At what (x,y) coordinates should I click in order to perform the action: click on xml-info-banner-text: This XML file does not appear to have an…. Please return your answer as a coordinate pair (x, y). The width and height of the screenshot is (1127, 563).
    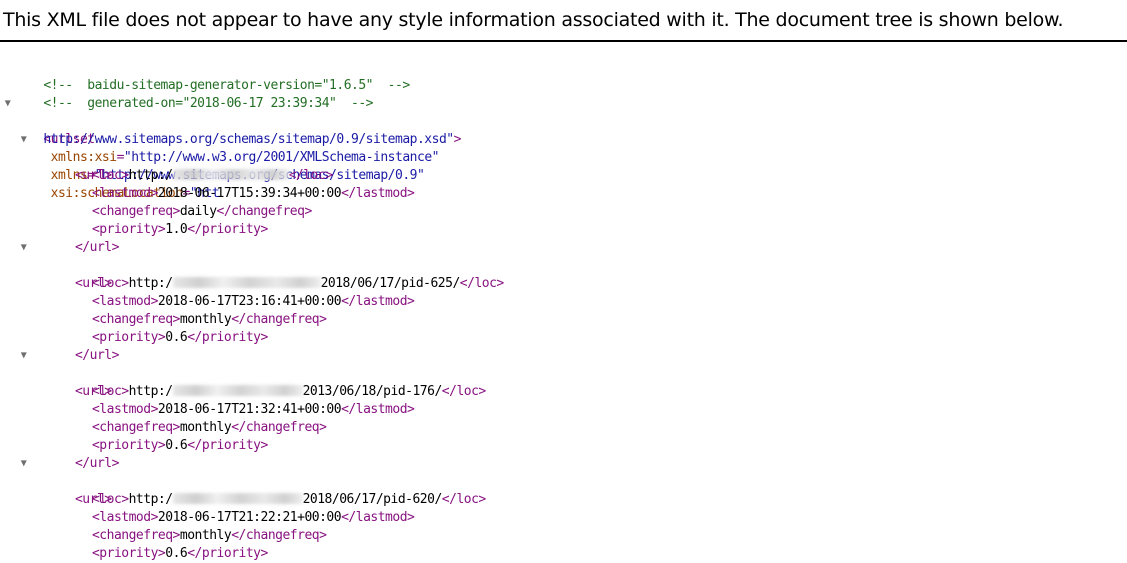
    Looking at the image, I should click on (533, 20).